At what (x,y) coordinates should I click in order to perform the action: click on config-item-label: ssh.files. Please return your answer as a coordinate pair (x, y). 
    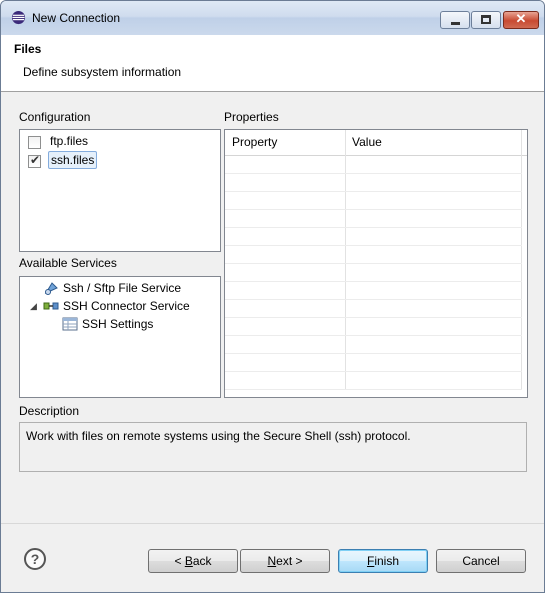
    Looking at the image, I should click on (73, 160).